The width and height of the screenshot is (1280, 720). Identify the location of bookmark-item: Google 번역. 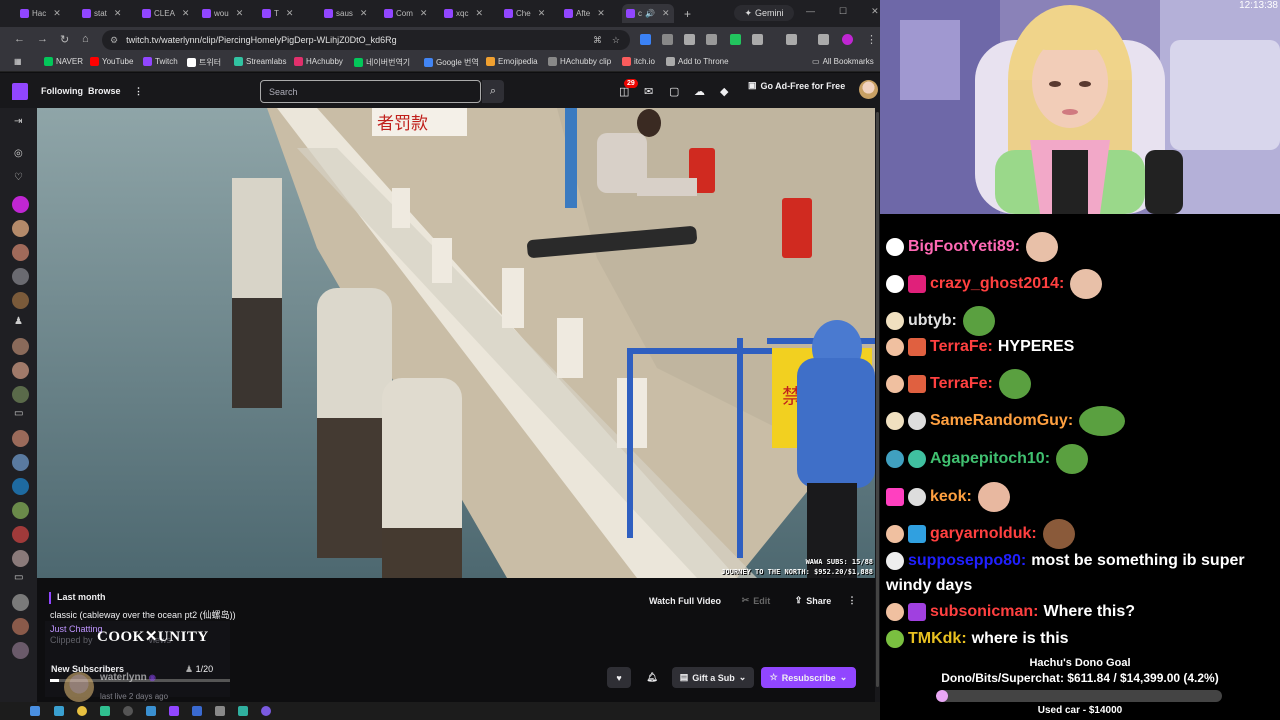
(451, 62).